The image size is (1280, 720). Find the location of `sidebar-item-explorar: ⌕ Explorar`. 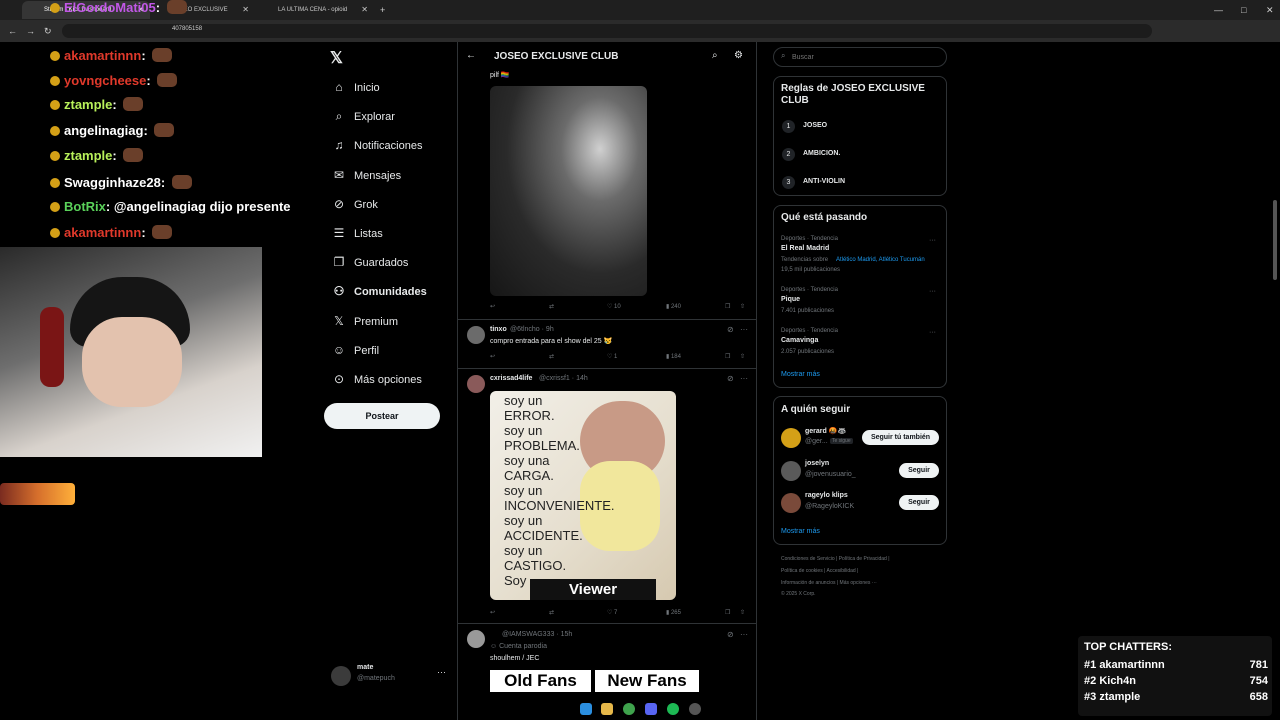

sidebar-item-explorar: ⌕ Explorar is located at coordinates (362, 116).